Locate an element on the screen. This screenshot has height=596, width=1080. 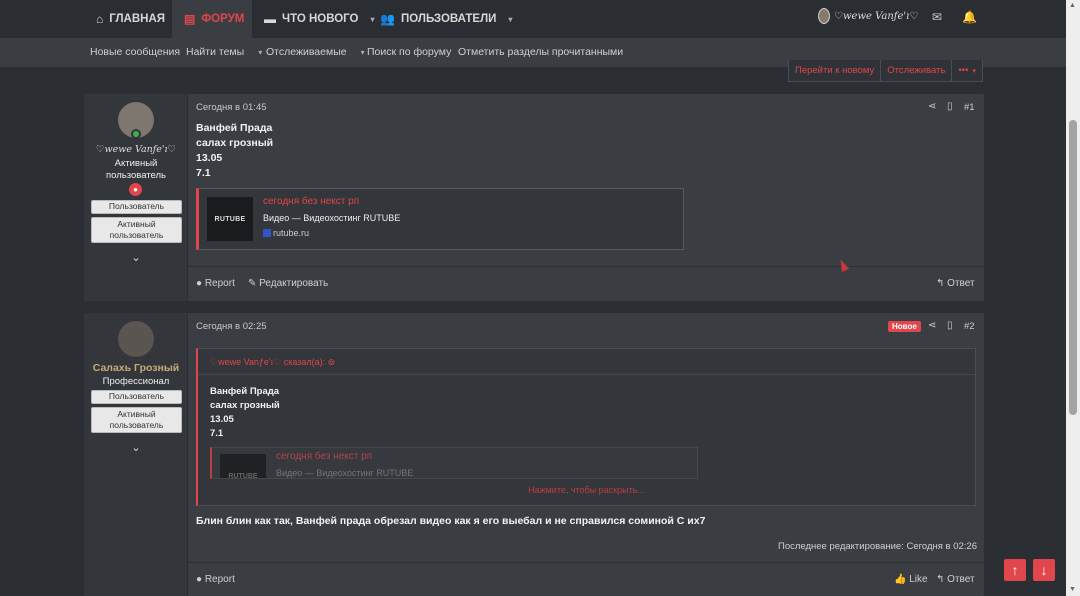
edit-link: ✎ Редактировать is located at coordinates (288, 283).